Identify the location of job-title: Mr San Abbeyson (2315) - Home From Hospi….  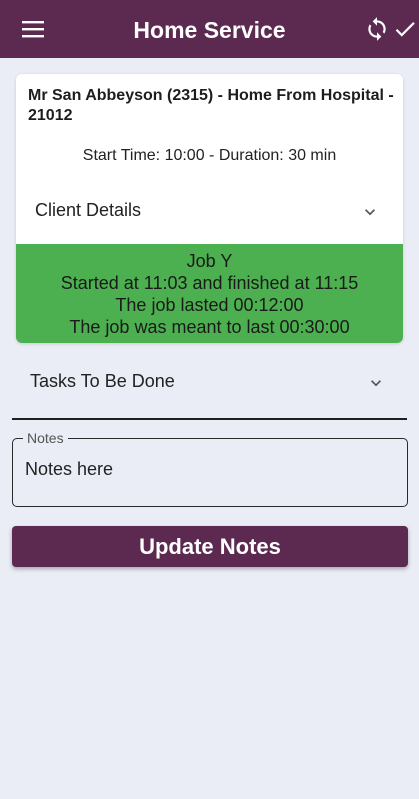
(211, 105).